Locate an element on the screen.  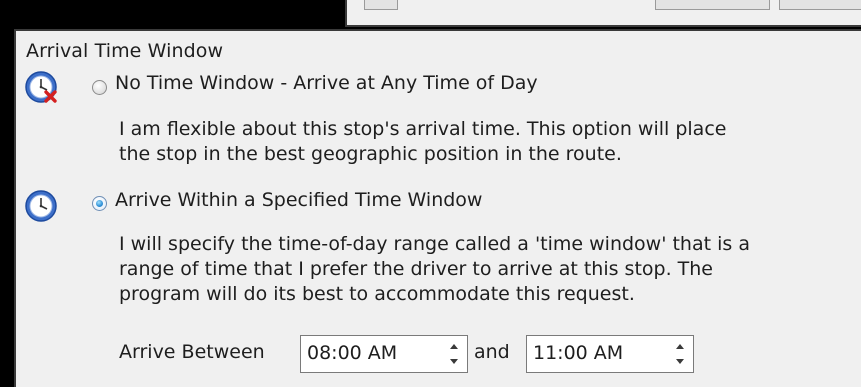
no-time-window-radio is located at coordinates (99, 87).